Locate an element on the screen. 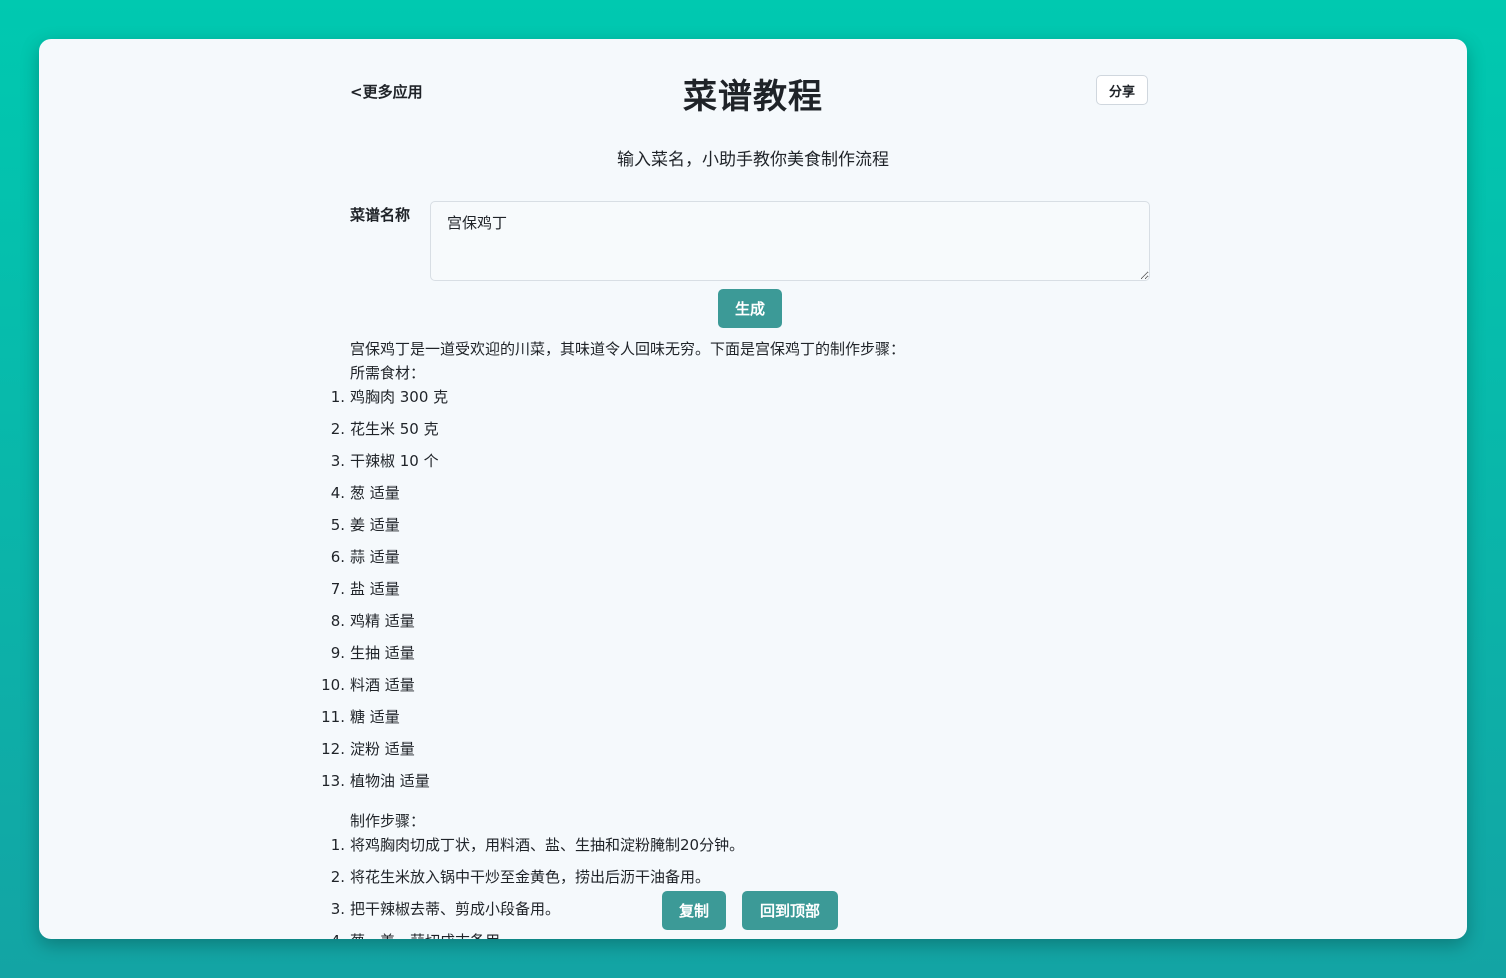 The image size is (1506, 978). copy-button: 复制 is located at coordinates (694, 910).